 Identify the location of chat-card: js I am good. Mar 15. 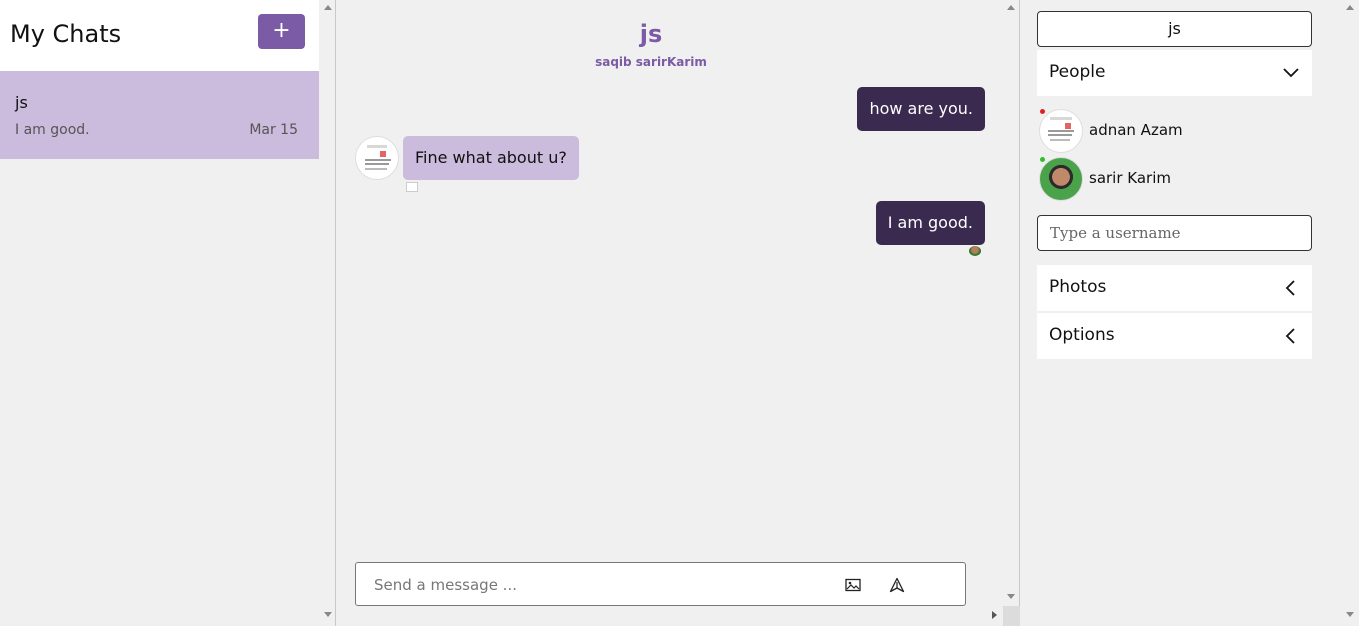
(159, 115).